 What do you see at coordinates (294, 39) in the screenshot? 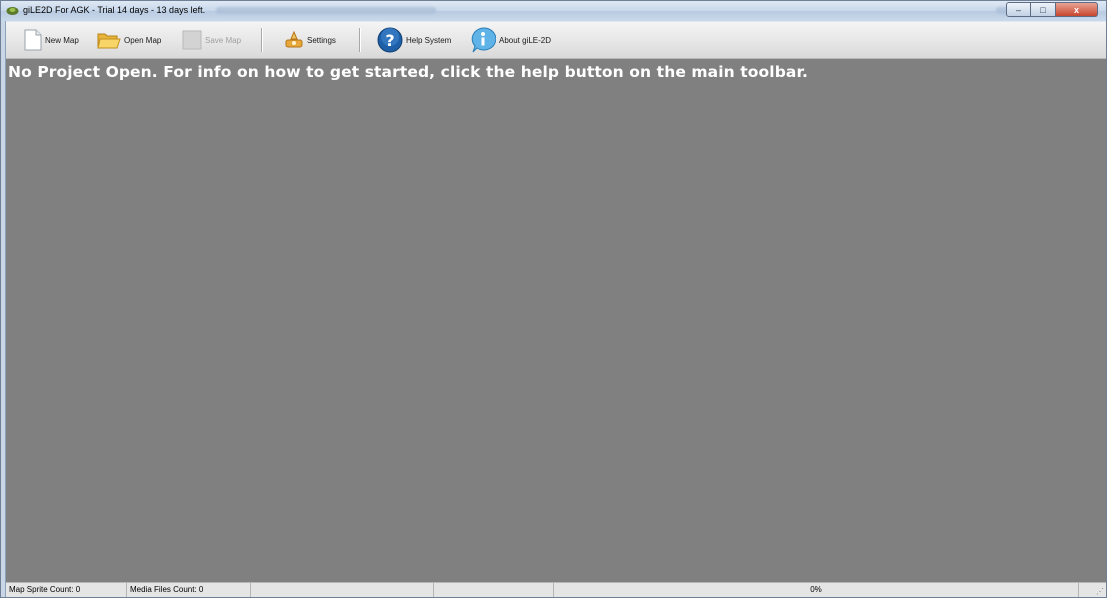
I see `settings-icon` at bounding box center [294, 39].